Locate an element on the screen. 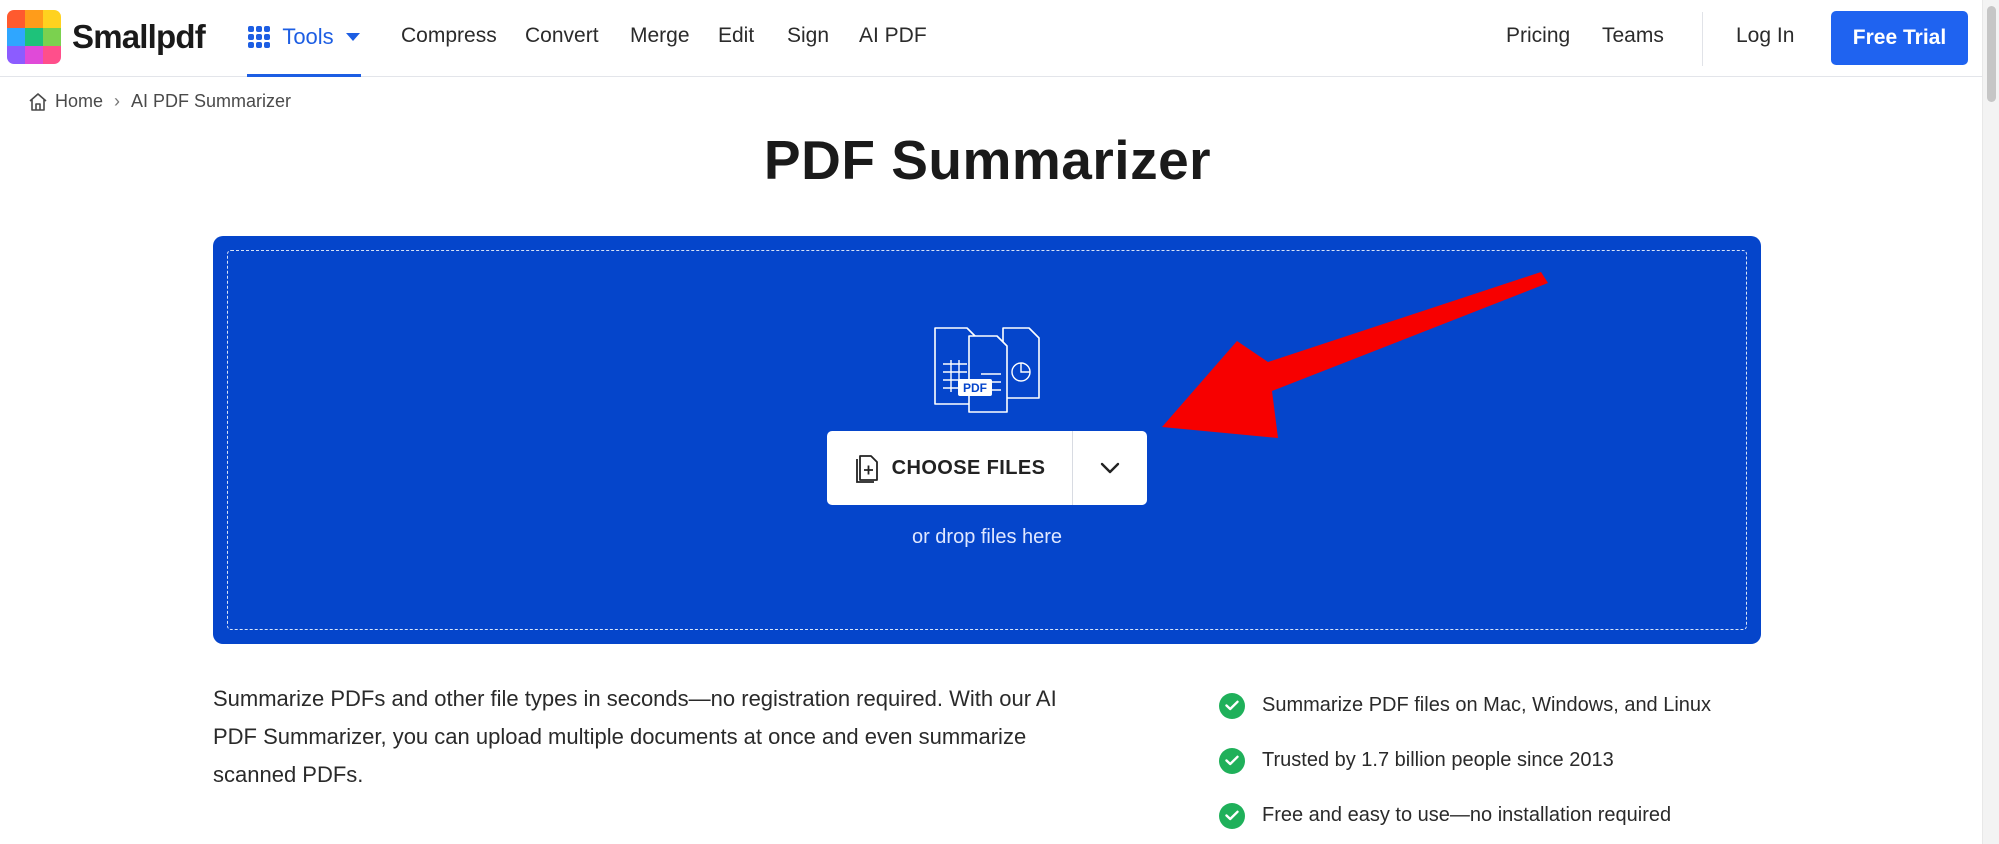 This screenshot has height=844, width=1999. nav-edit: Edit is located at coordinates (736, 36).